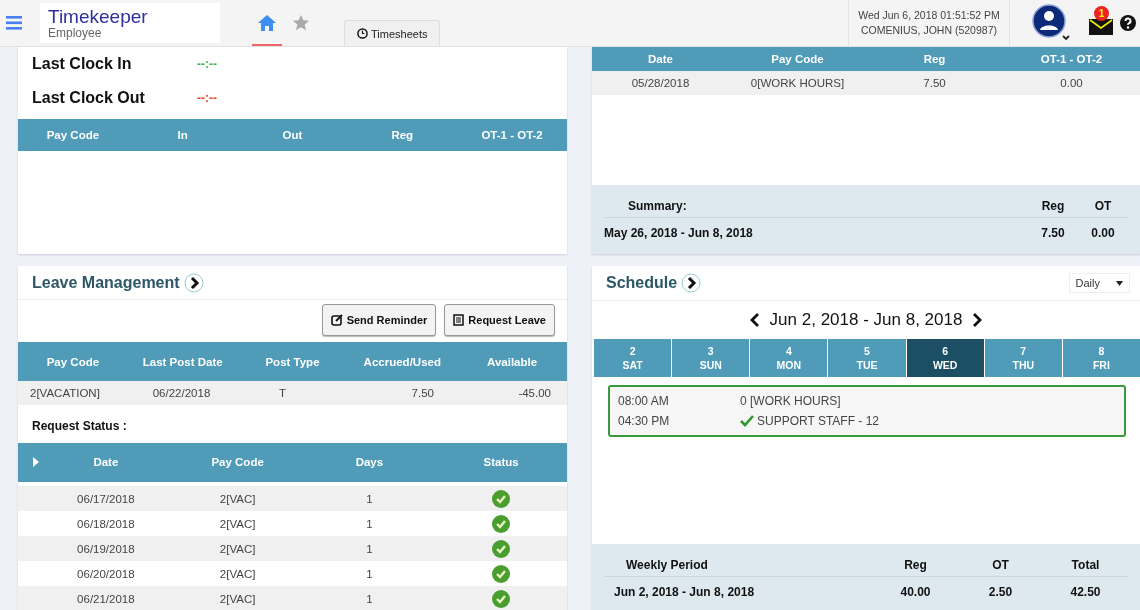  What do you see at coordinates (106, 548) in the screenshot?
I see `table-cell-text: 06/19/2018` at bounding box center [106, 548].